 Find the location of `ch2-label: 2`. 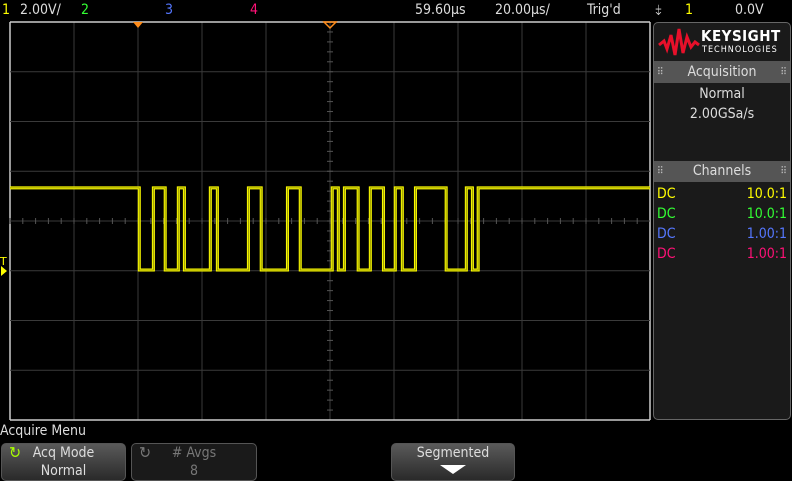

ch2-label: 2 is located at coordinates (85, 10).